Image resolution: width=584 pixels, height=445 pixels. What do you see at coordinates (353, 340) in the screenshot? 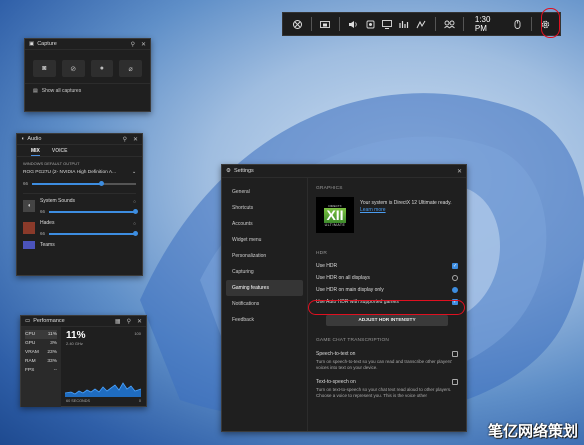
I see `game-chat-header: GAME CHAT TRANSCRIPTION` at bounding box center [353, 340].